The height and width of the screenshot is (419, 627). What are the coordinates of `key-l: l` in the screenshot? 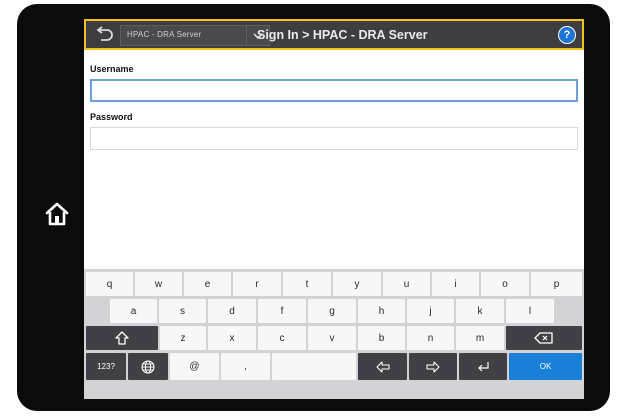 It's located at (530, 311).